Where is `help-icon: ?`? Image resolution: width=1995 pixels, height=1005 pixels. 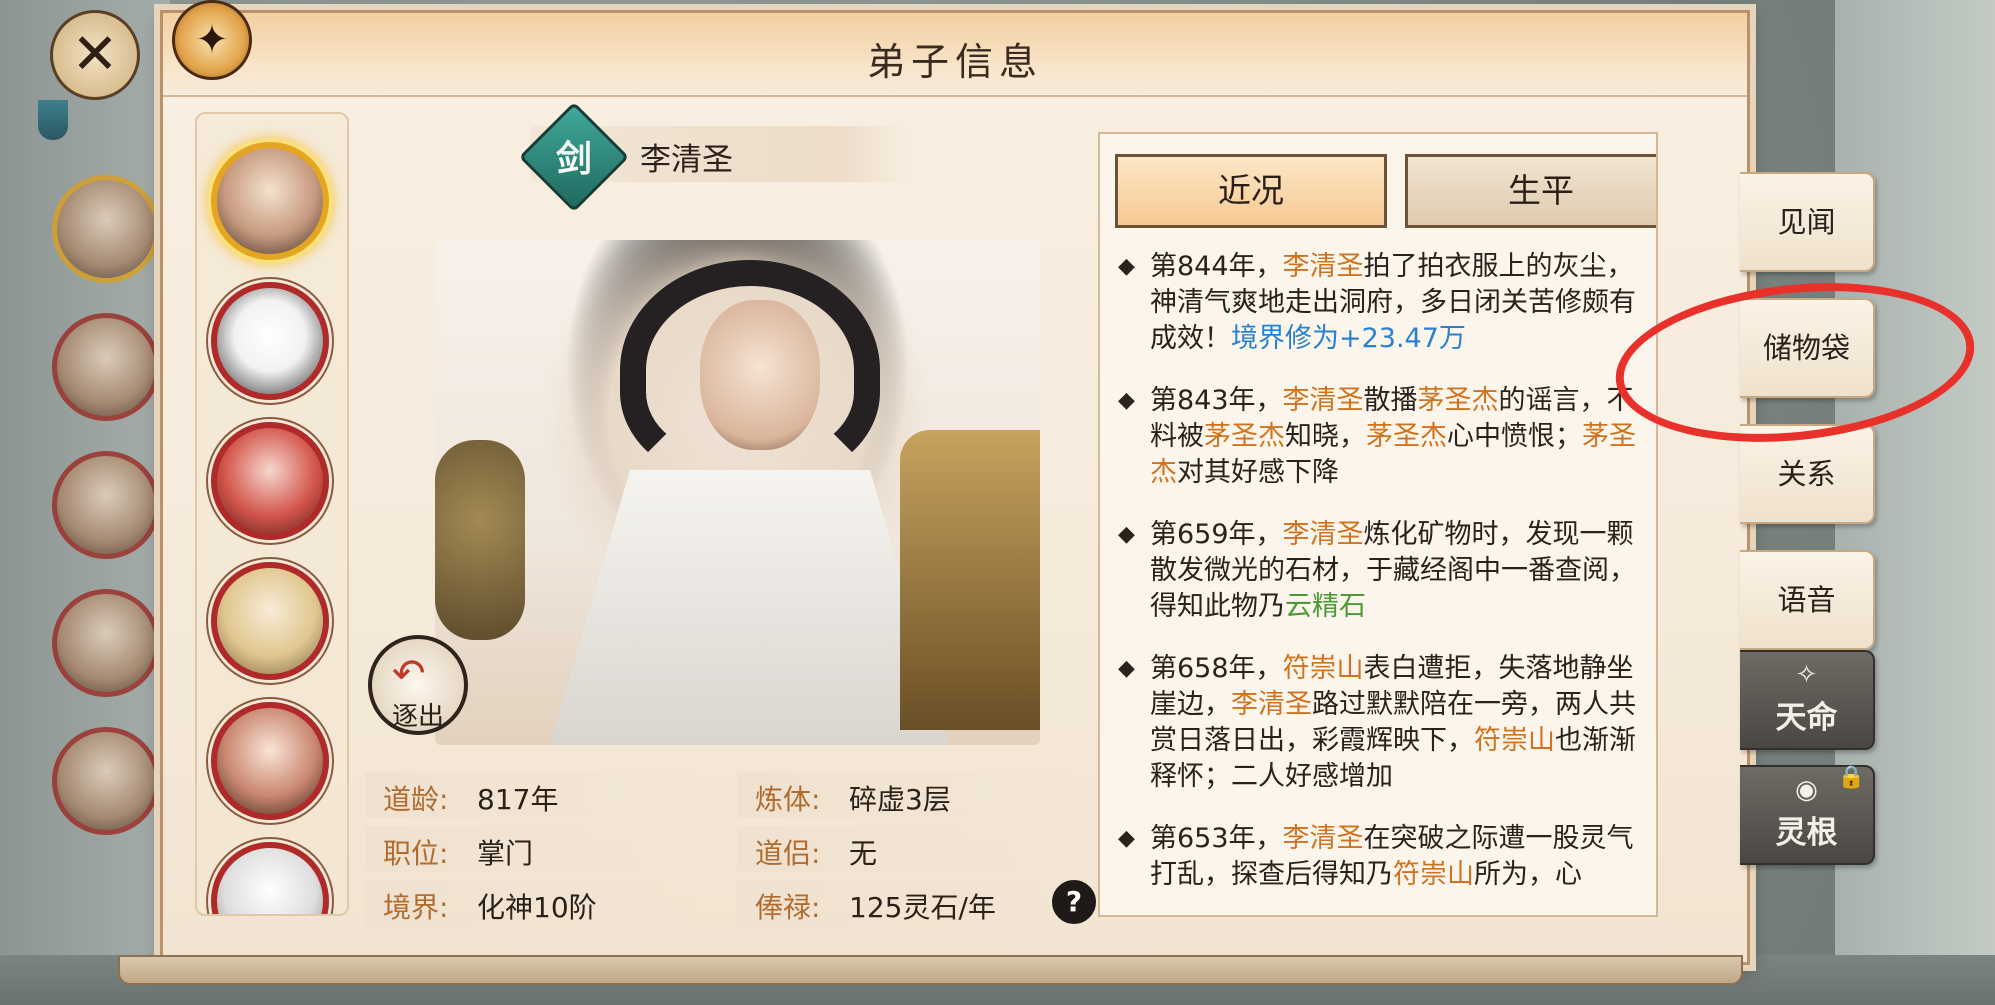
help-icon: ? is located at coordinates (1074, 902).